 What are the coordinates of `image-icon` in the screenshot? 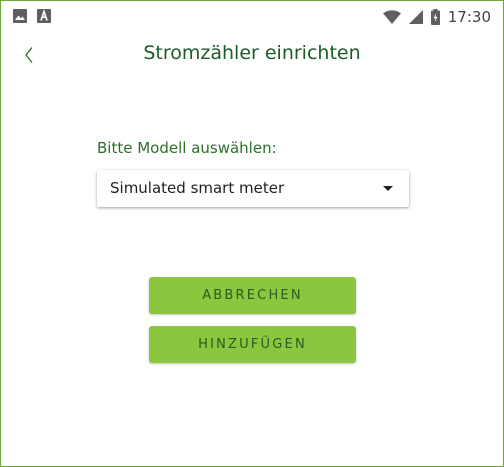 It's located at (20, 16).